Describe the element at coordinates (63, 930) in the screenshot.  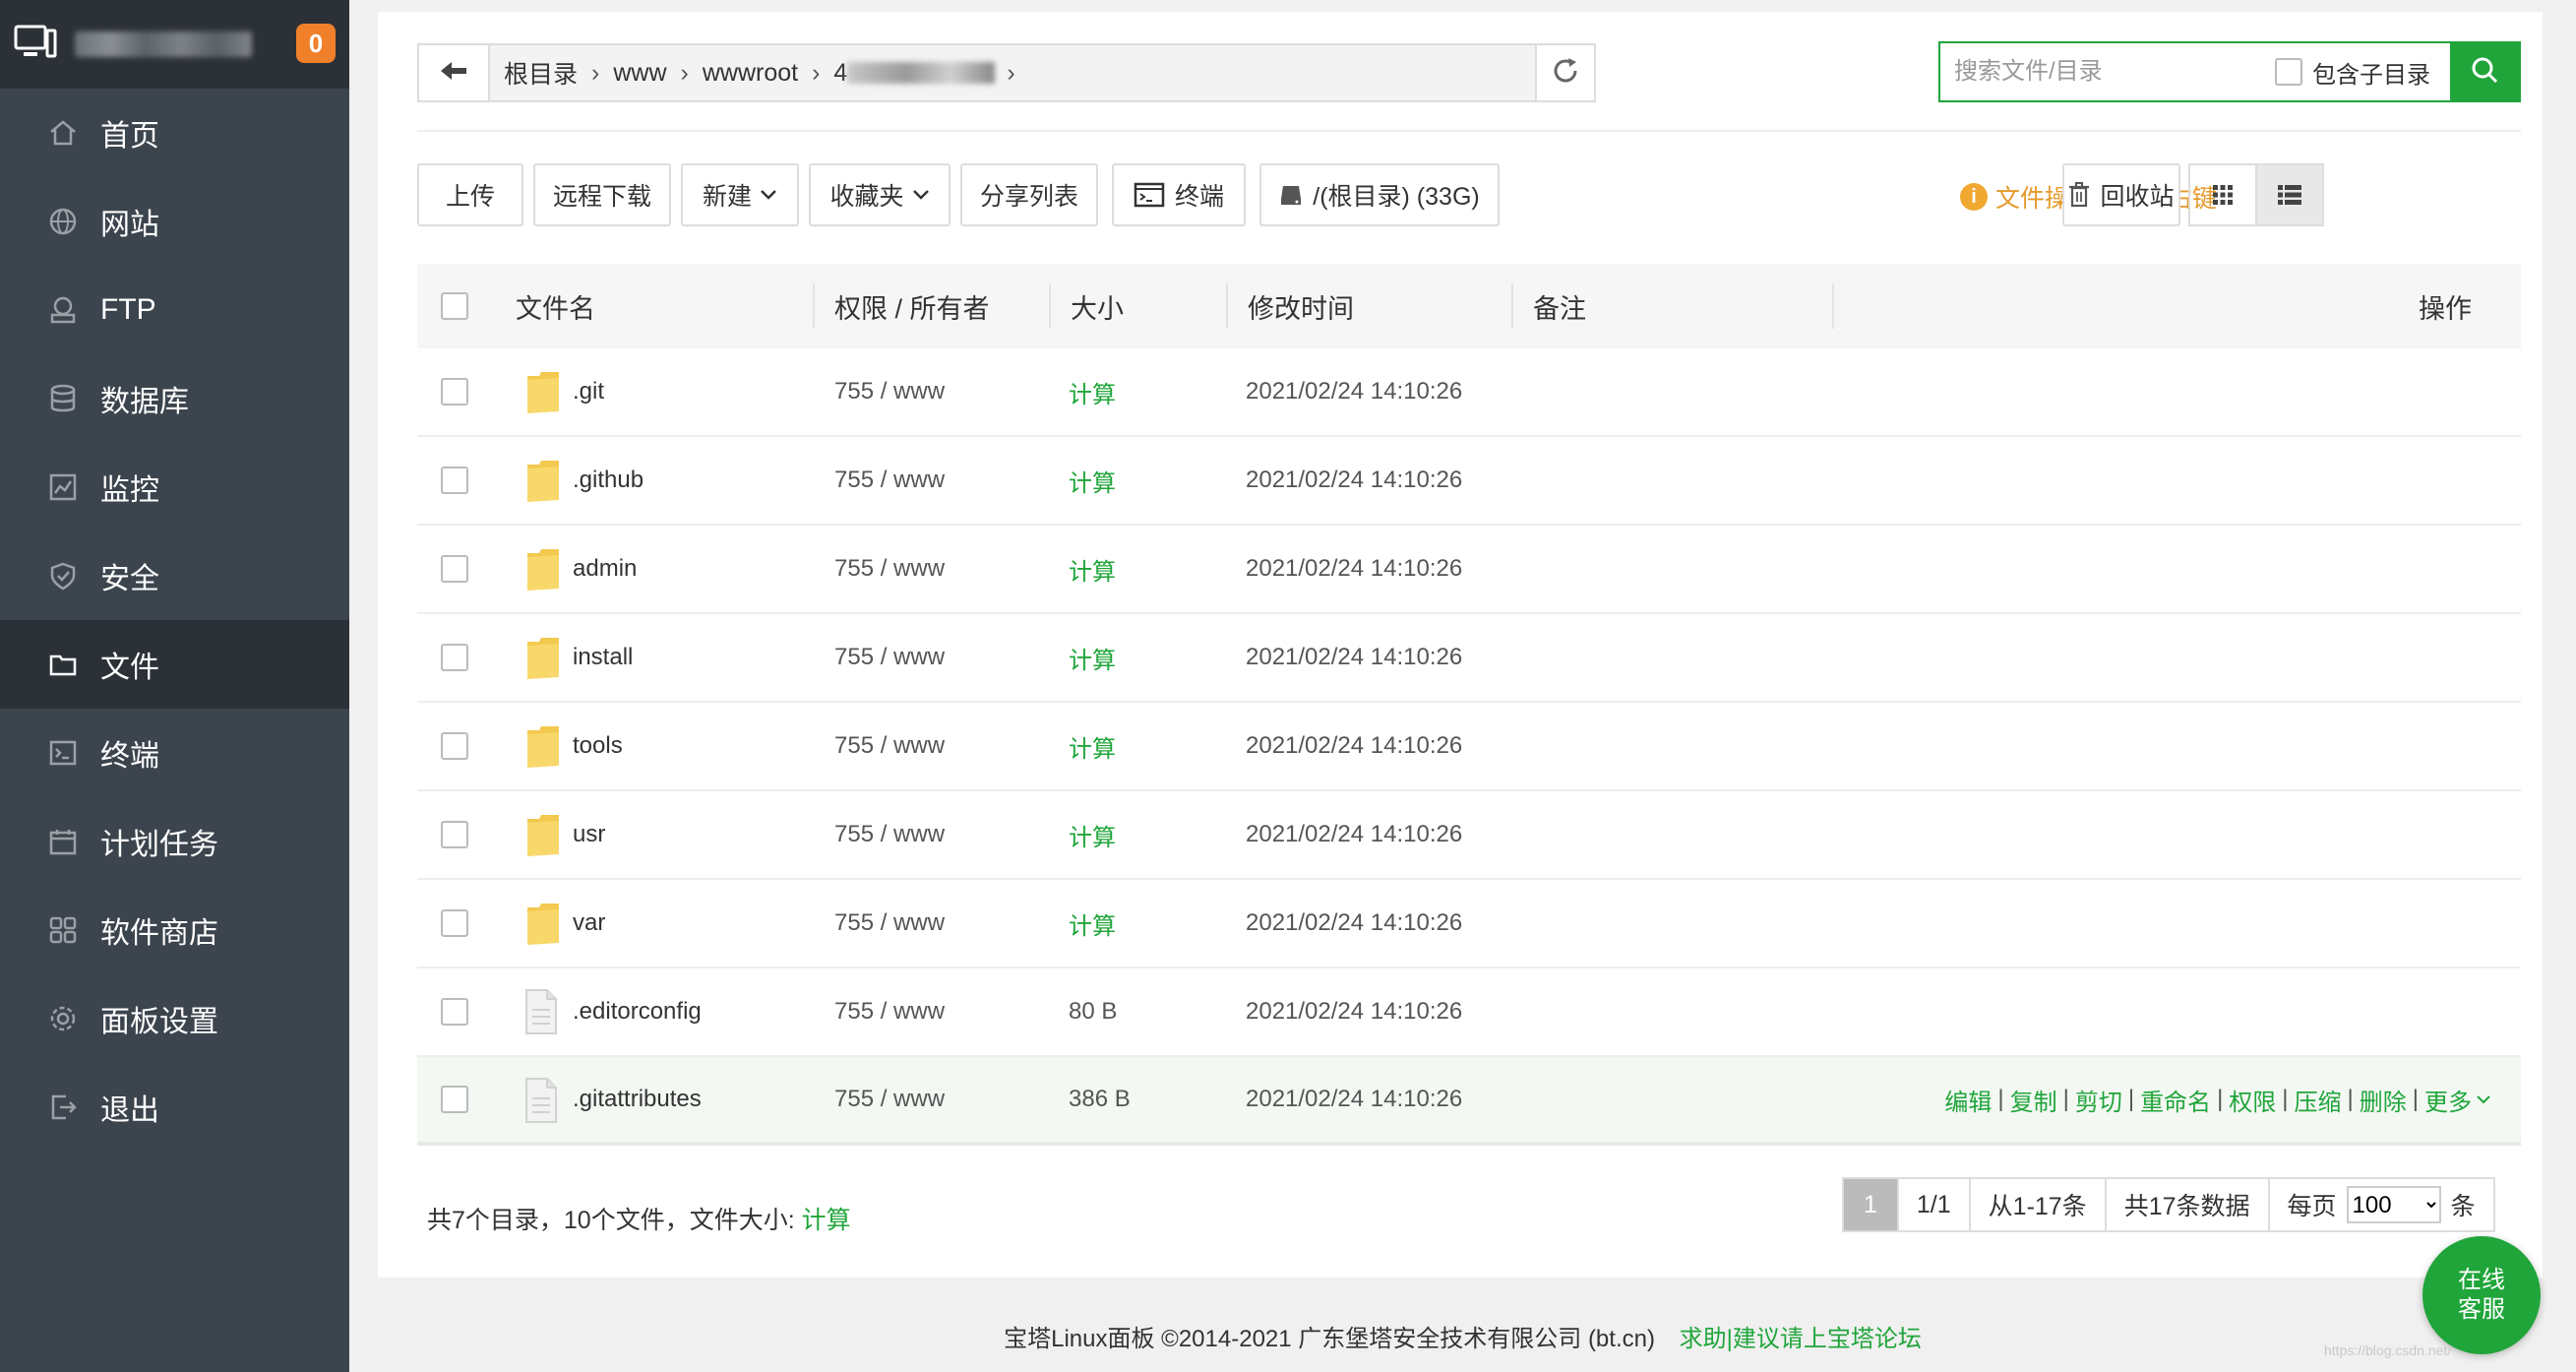
I see `apps-icon` at that location.